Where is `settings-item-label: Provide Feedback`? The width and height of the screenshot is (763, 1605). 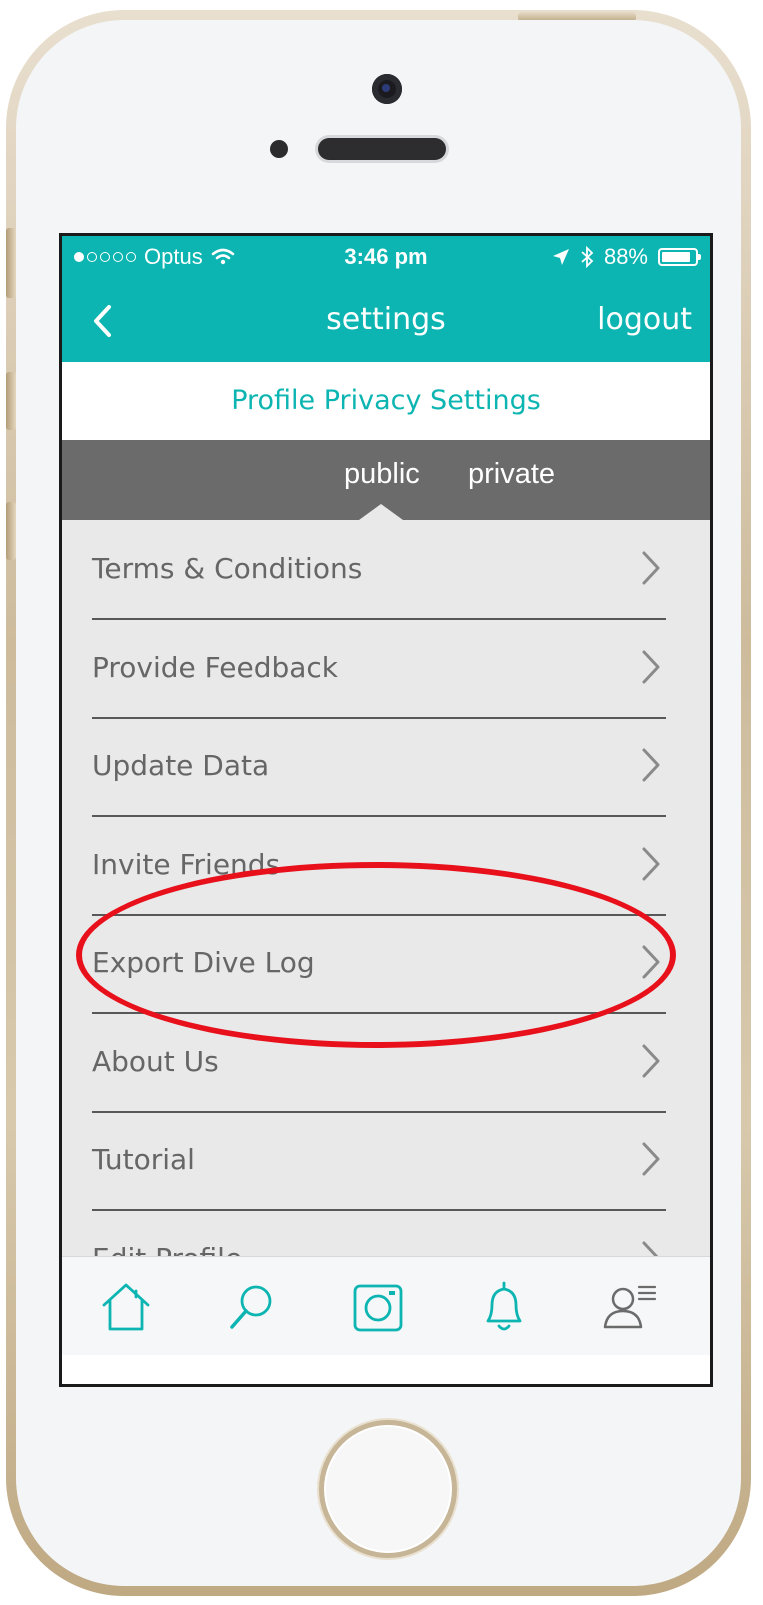 settings-item-label: Provide Feedback is located at coordinates (215, 667).